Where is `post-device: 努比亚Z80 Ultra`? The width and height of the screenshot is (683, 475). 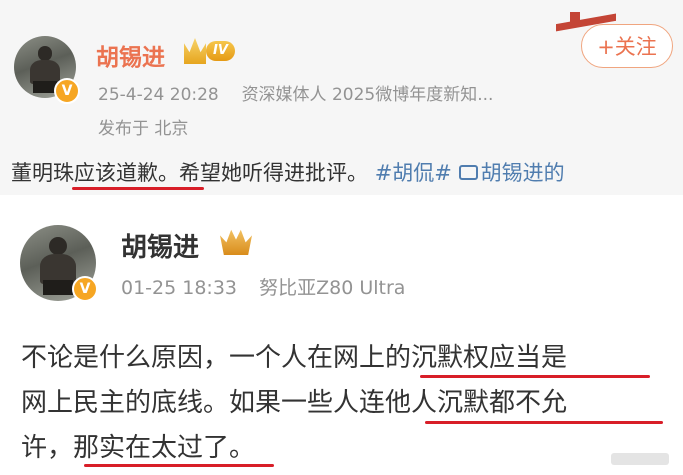
post-device: 努比亚Z80 Ultra is located at coordinates (332, 288).